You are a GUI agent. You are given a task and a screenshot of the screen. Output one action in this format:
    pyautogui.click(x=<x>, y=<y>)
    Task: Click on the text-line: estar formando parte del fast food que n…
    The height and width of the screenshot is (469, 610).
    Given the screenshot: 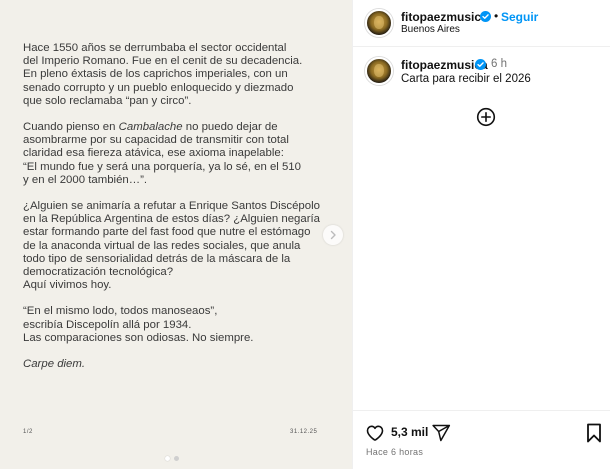 What is the action you would take?
    pyautogui.click(x=167, y=232)
    